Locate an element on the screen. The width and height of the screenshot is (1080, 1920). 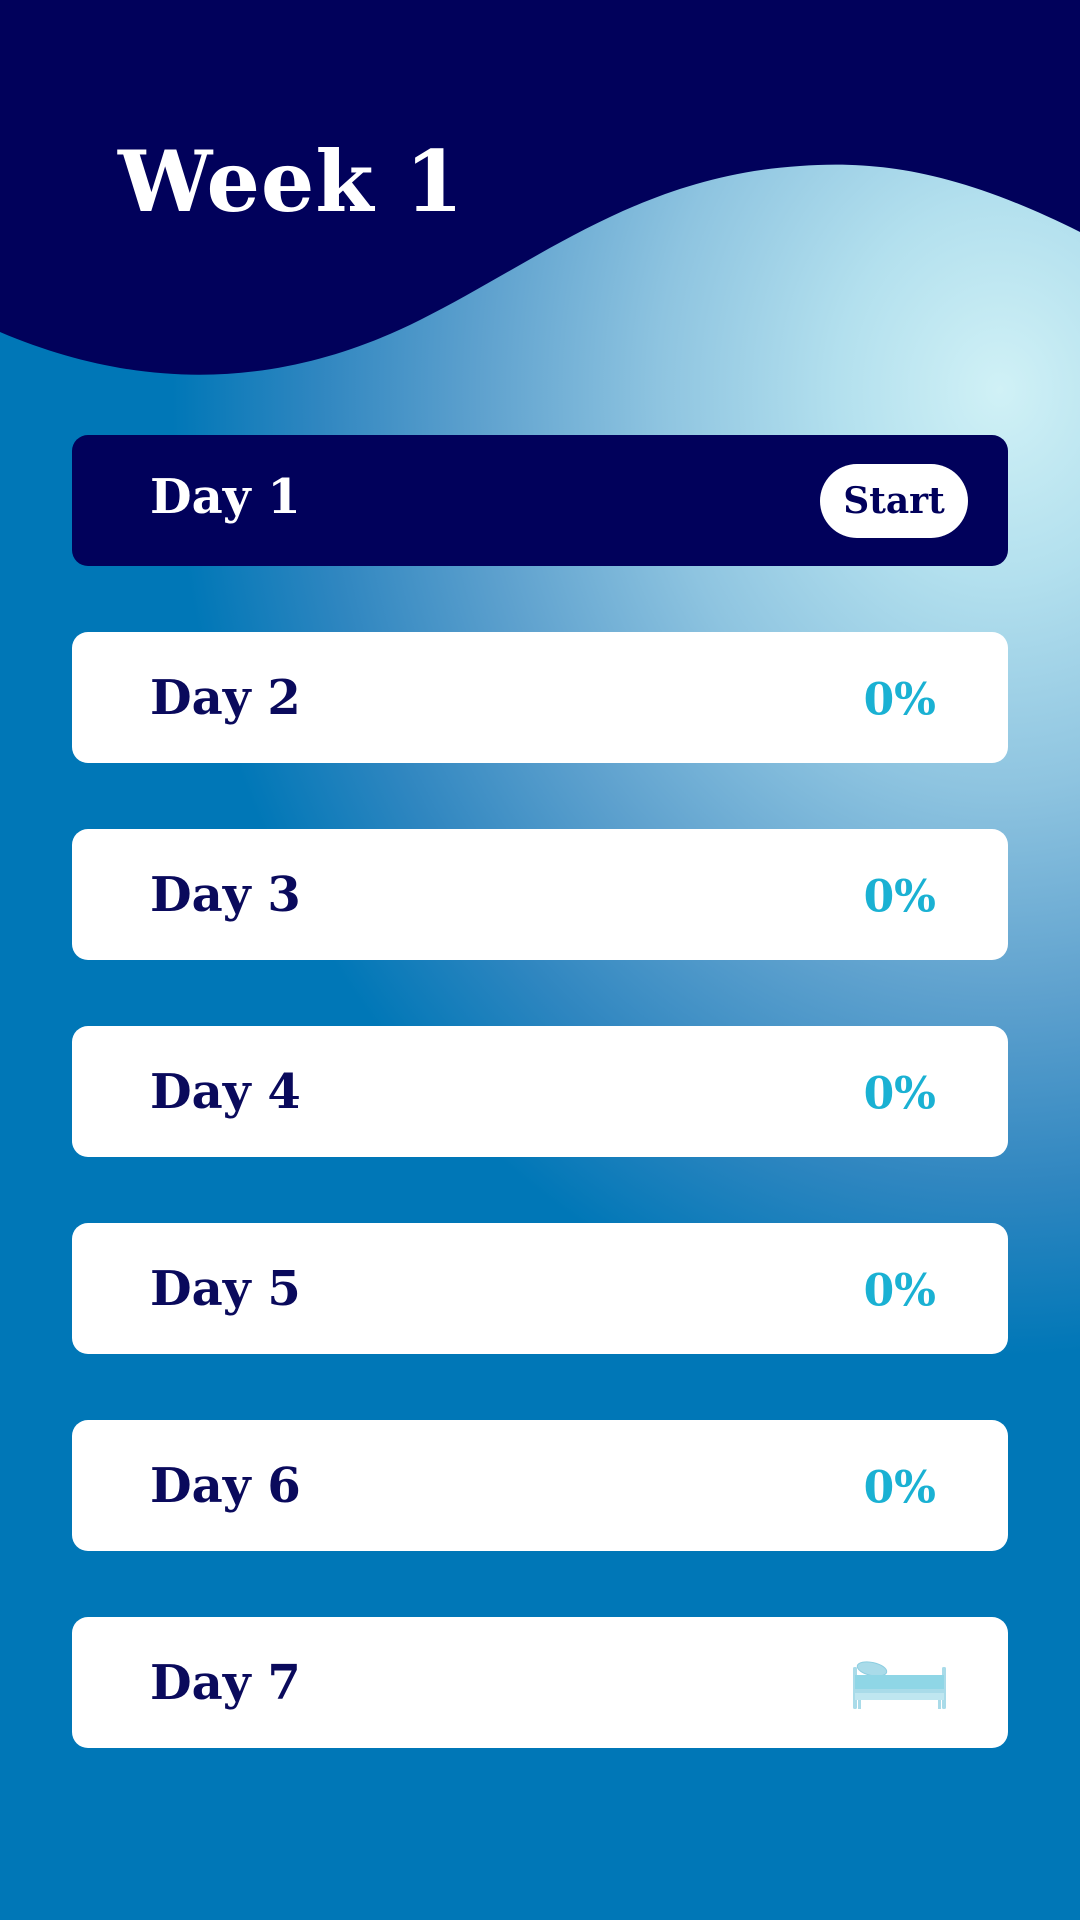
day-card-6: Day 6 0% is located at coordinates (540, 1485).